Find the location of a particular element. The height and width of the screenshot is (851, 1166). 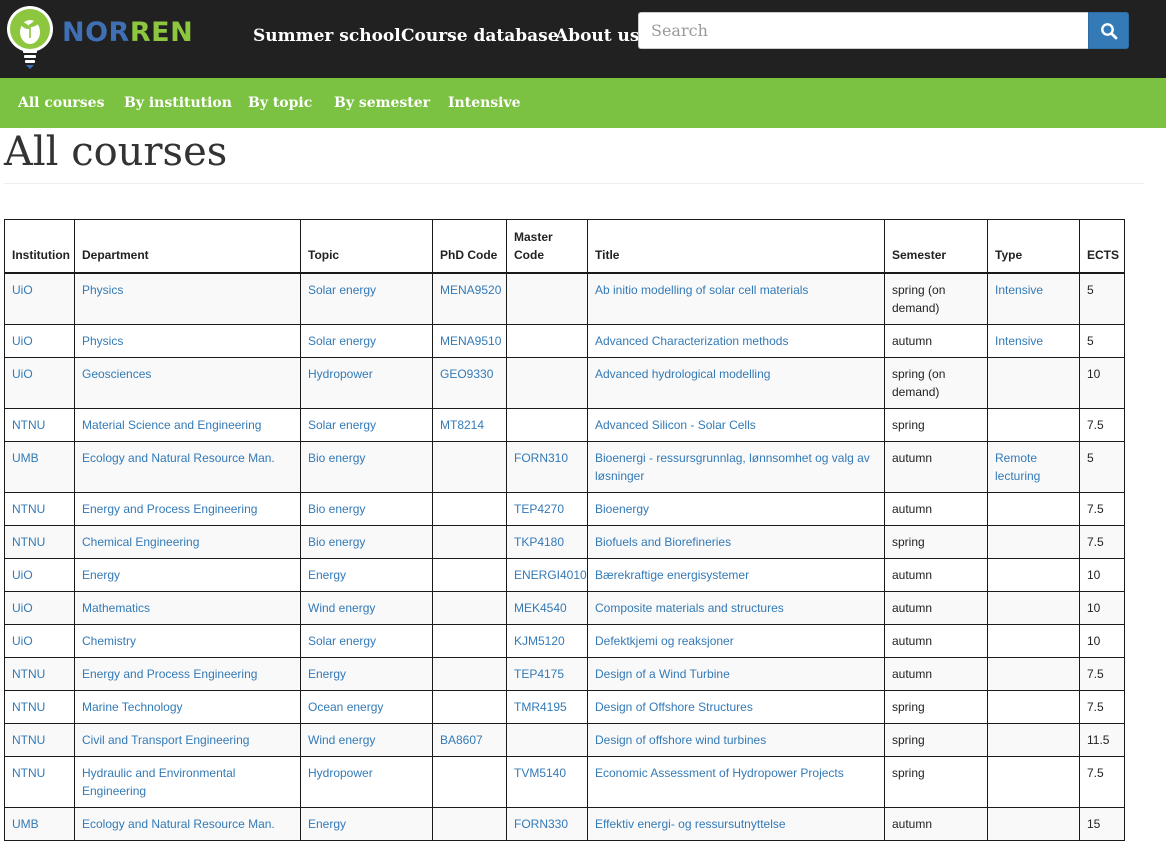

cell-master-code: TMR4195 is located at coordinates (547, 706).